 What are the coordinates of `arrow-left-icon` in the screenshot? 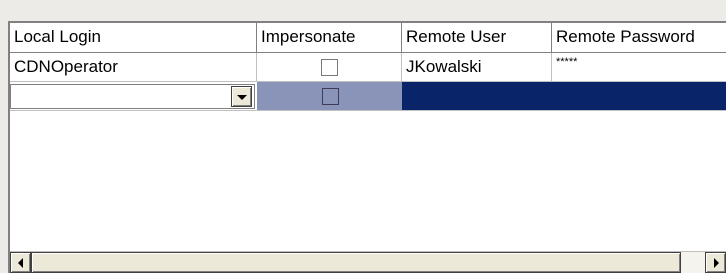 It's located at (20, 263).